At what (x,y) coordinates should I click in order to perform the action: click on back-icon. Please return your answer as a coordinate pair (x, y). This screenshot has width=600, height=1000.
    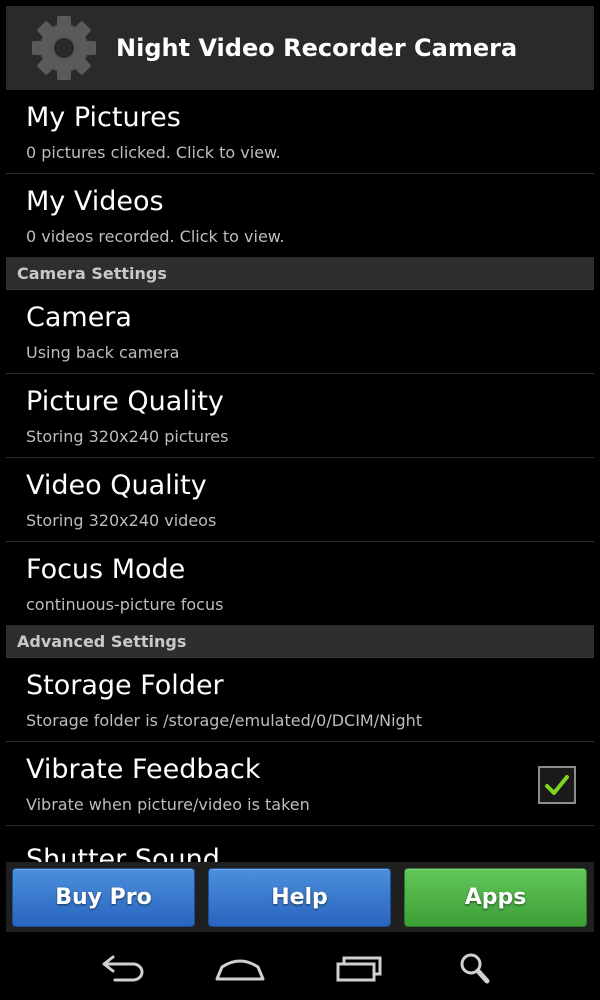
    Looking at the image, I should click on (124, 968).